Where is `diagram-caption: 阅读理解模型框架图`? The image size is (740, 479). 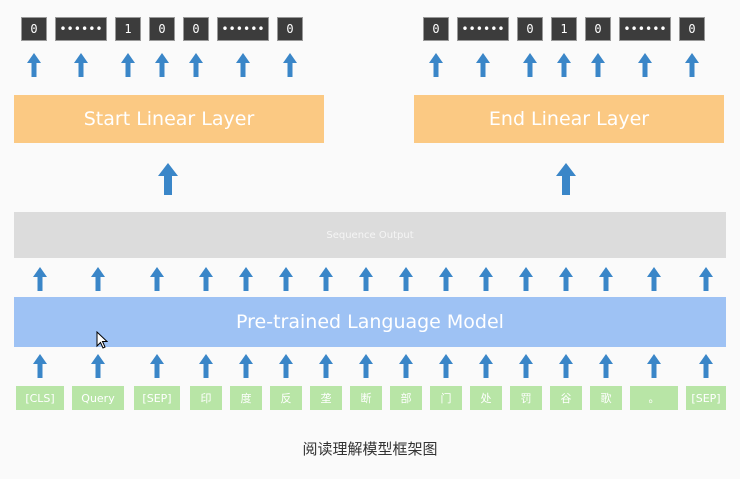
diagram-caption: 阅读理解模型框架图 is located at coordinates (370, 449).